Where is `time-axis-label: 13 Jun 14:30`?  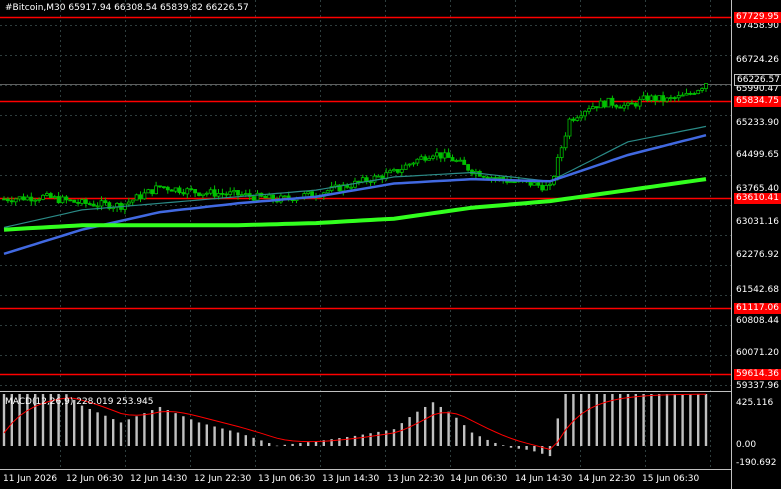 time-axis-label: 13 Jun 14:30 is located at coordinates (351, 479).